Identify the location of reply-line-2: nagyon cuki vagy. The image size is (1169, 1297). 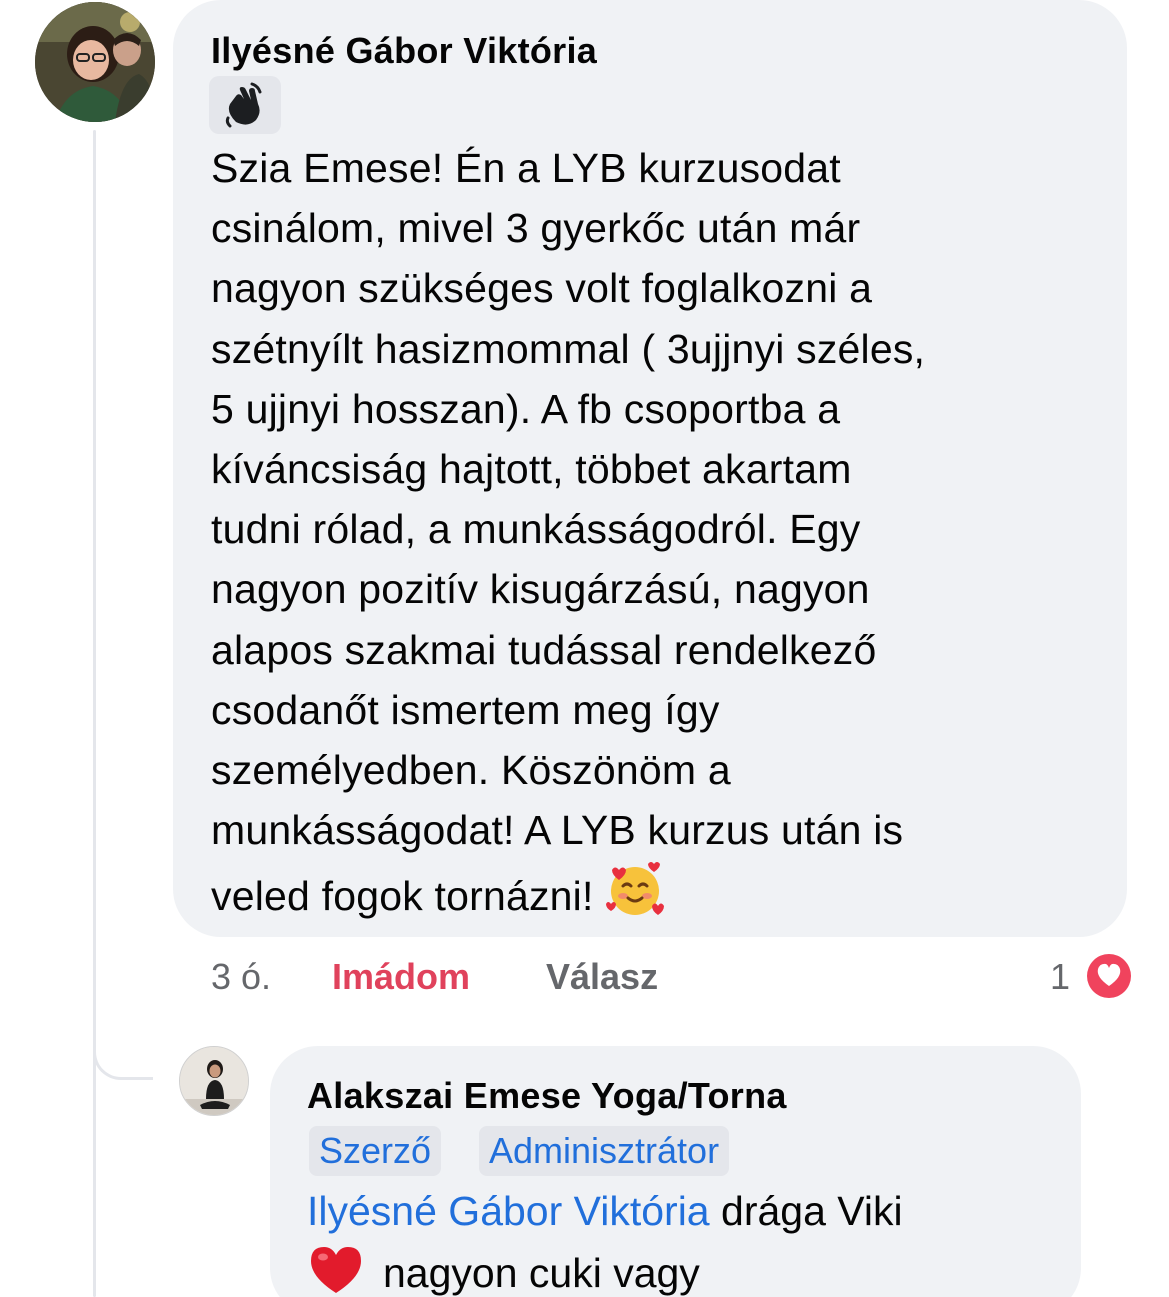
(687, 1269).